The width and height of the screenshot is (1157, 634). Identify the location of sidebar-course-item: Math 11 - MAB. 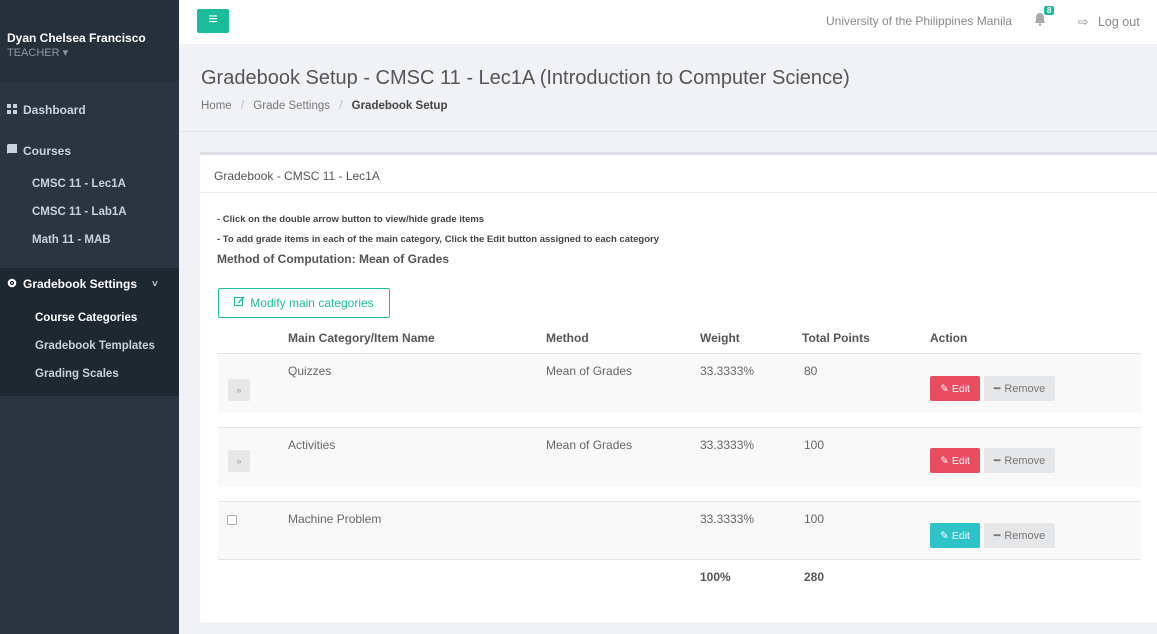
(71, 240).